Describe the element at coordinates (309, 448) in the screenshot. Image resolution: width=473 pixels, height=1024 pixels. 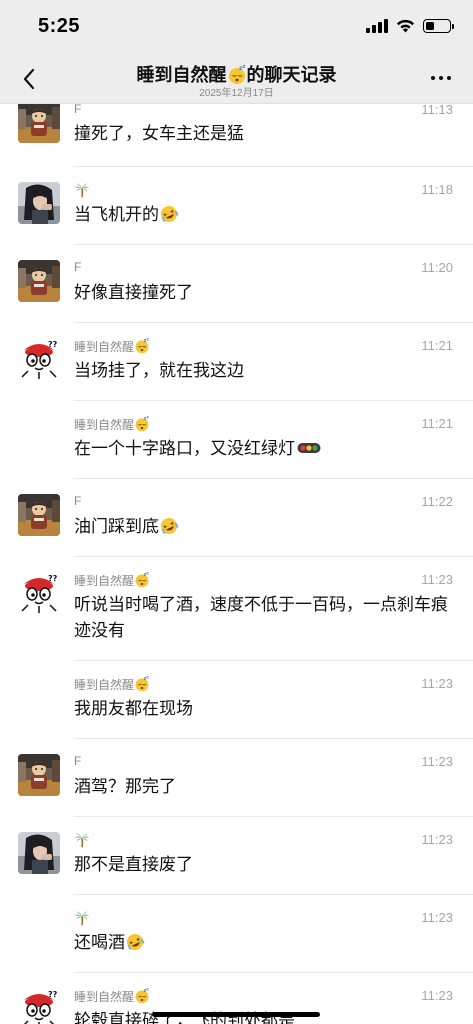
I see `traffic-light-emoji` at that location.